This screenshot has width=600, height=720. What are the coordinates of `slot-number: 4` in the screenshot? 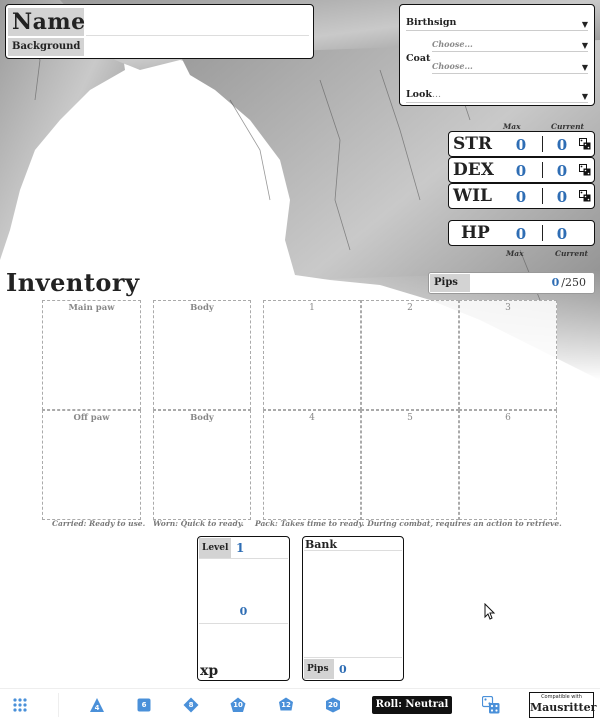 It's located at (312, 418).